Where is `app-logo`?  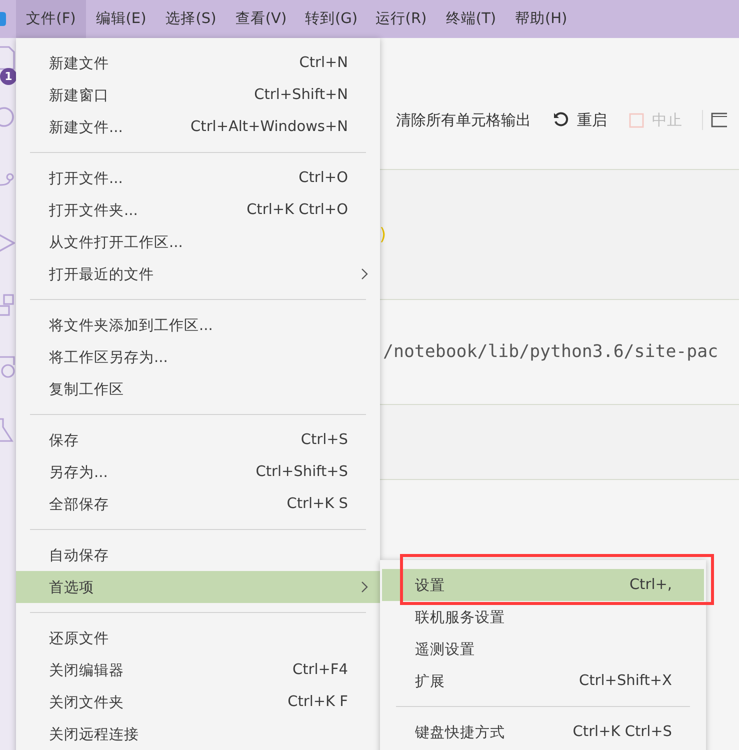 app-logo is located at coordinates (3, 19).